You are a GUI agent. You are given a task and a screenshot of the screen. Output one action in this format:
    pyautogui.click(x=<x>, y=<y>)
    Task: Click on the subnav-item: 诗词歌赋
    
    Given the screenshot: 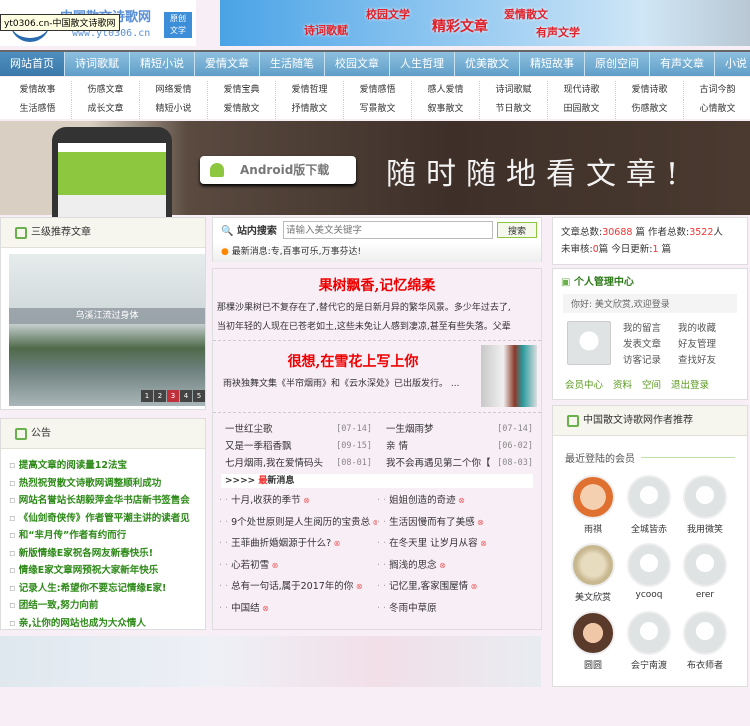 What is the action you would take?
    pyautogui.click(x=514, y=90)
    